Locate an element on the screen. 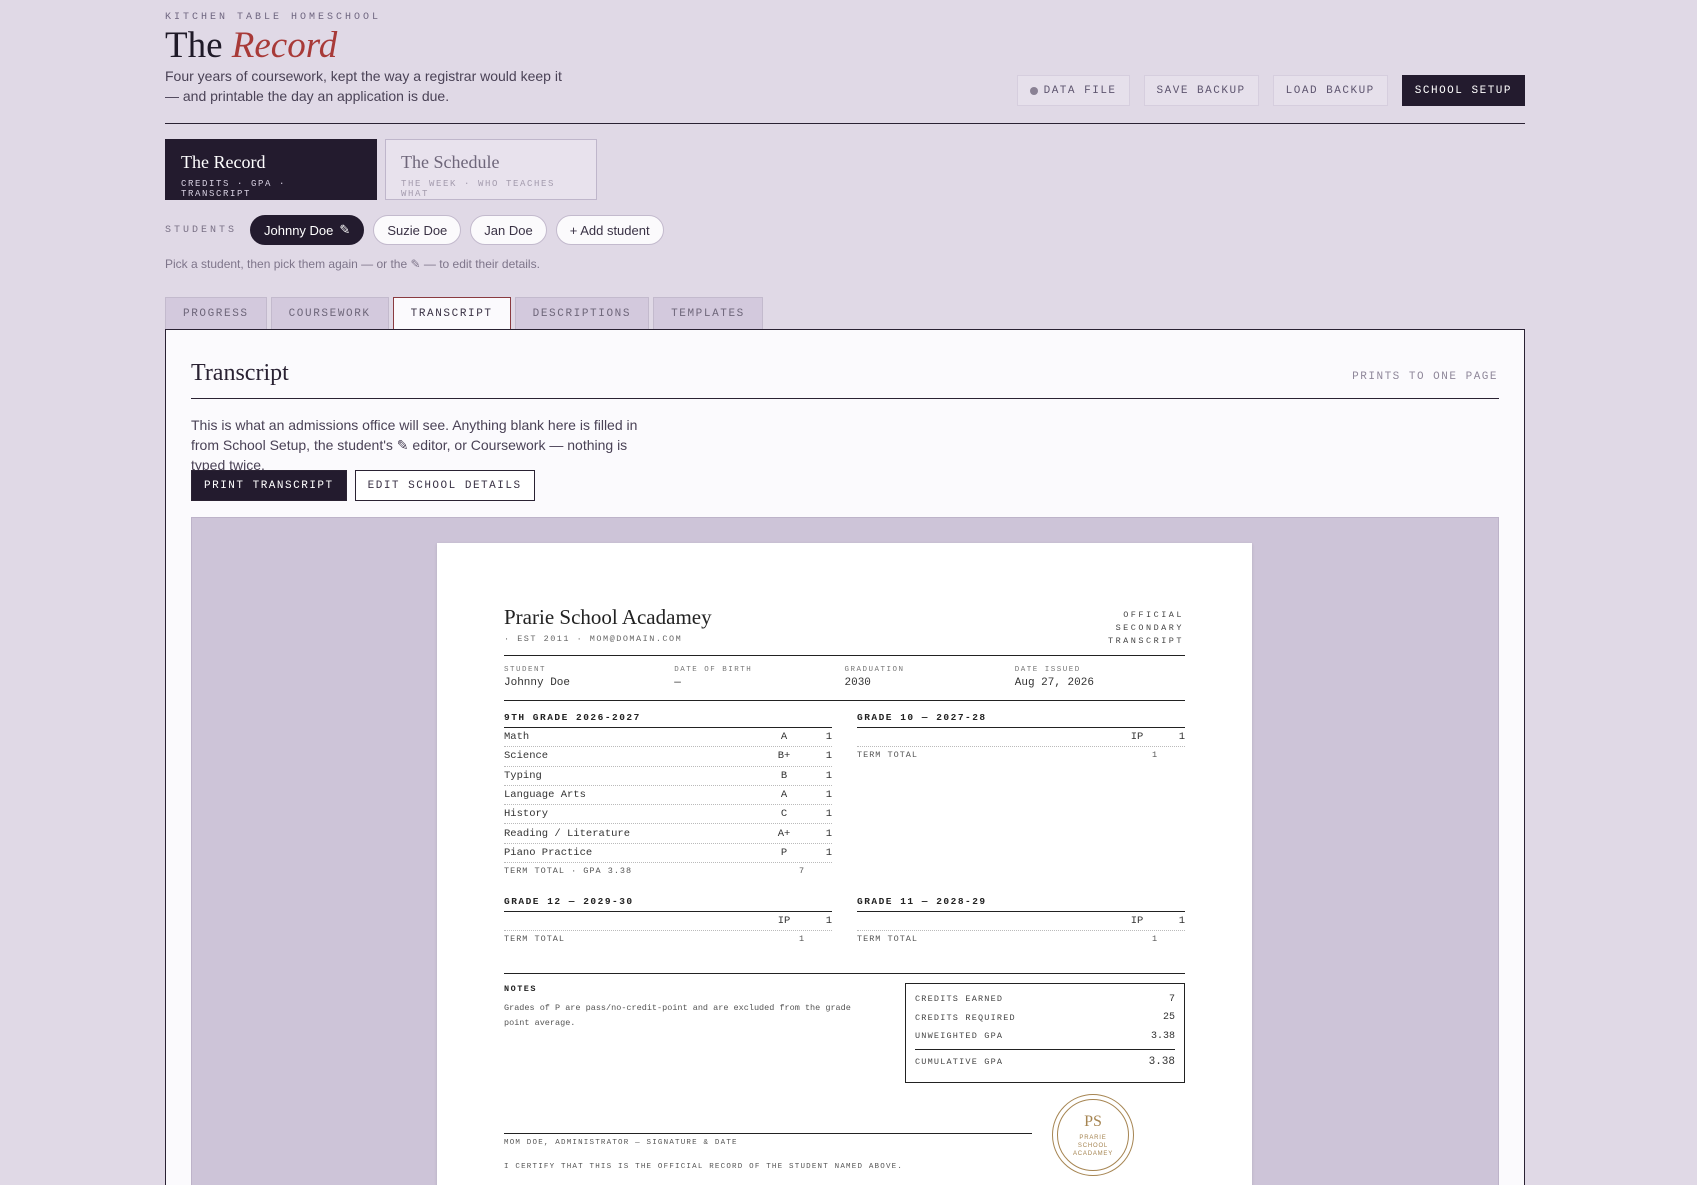  school-setup-button: SCHOOL SETUP is located at coordinates (1463, 90).